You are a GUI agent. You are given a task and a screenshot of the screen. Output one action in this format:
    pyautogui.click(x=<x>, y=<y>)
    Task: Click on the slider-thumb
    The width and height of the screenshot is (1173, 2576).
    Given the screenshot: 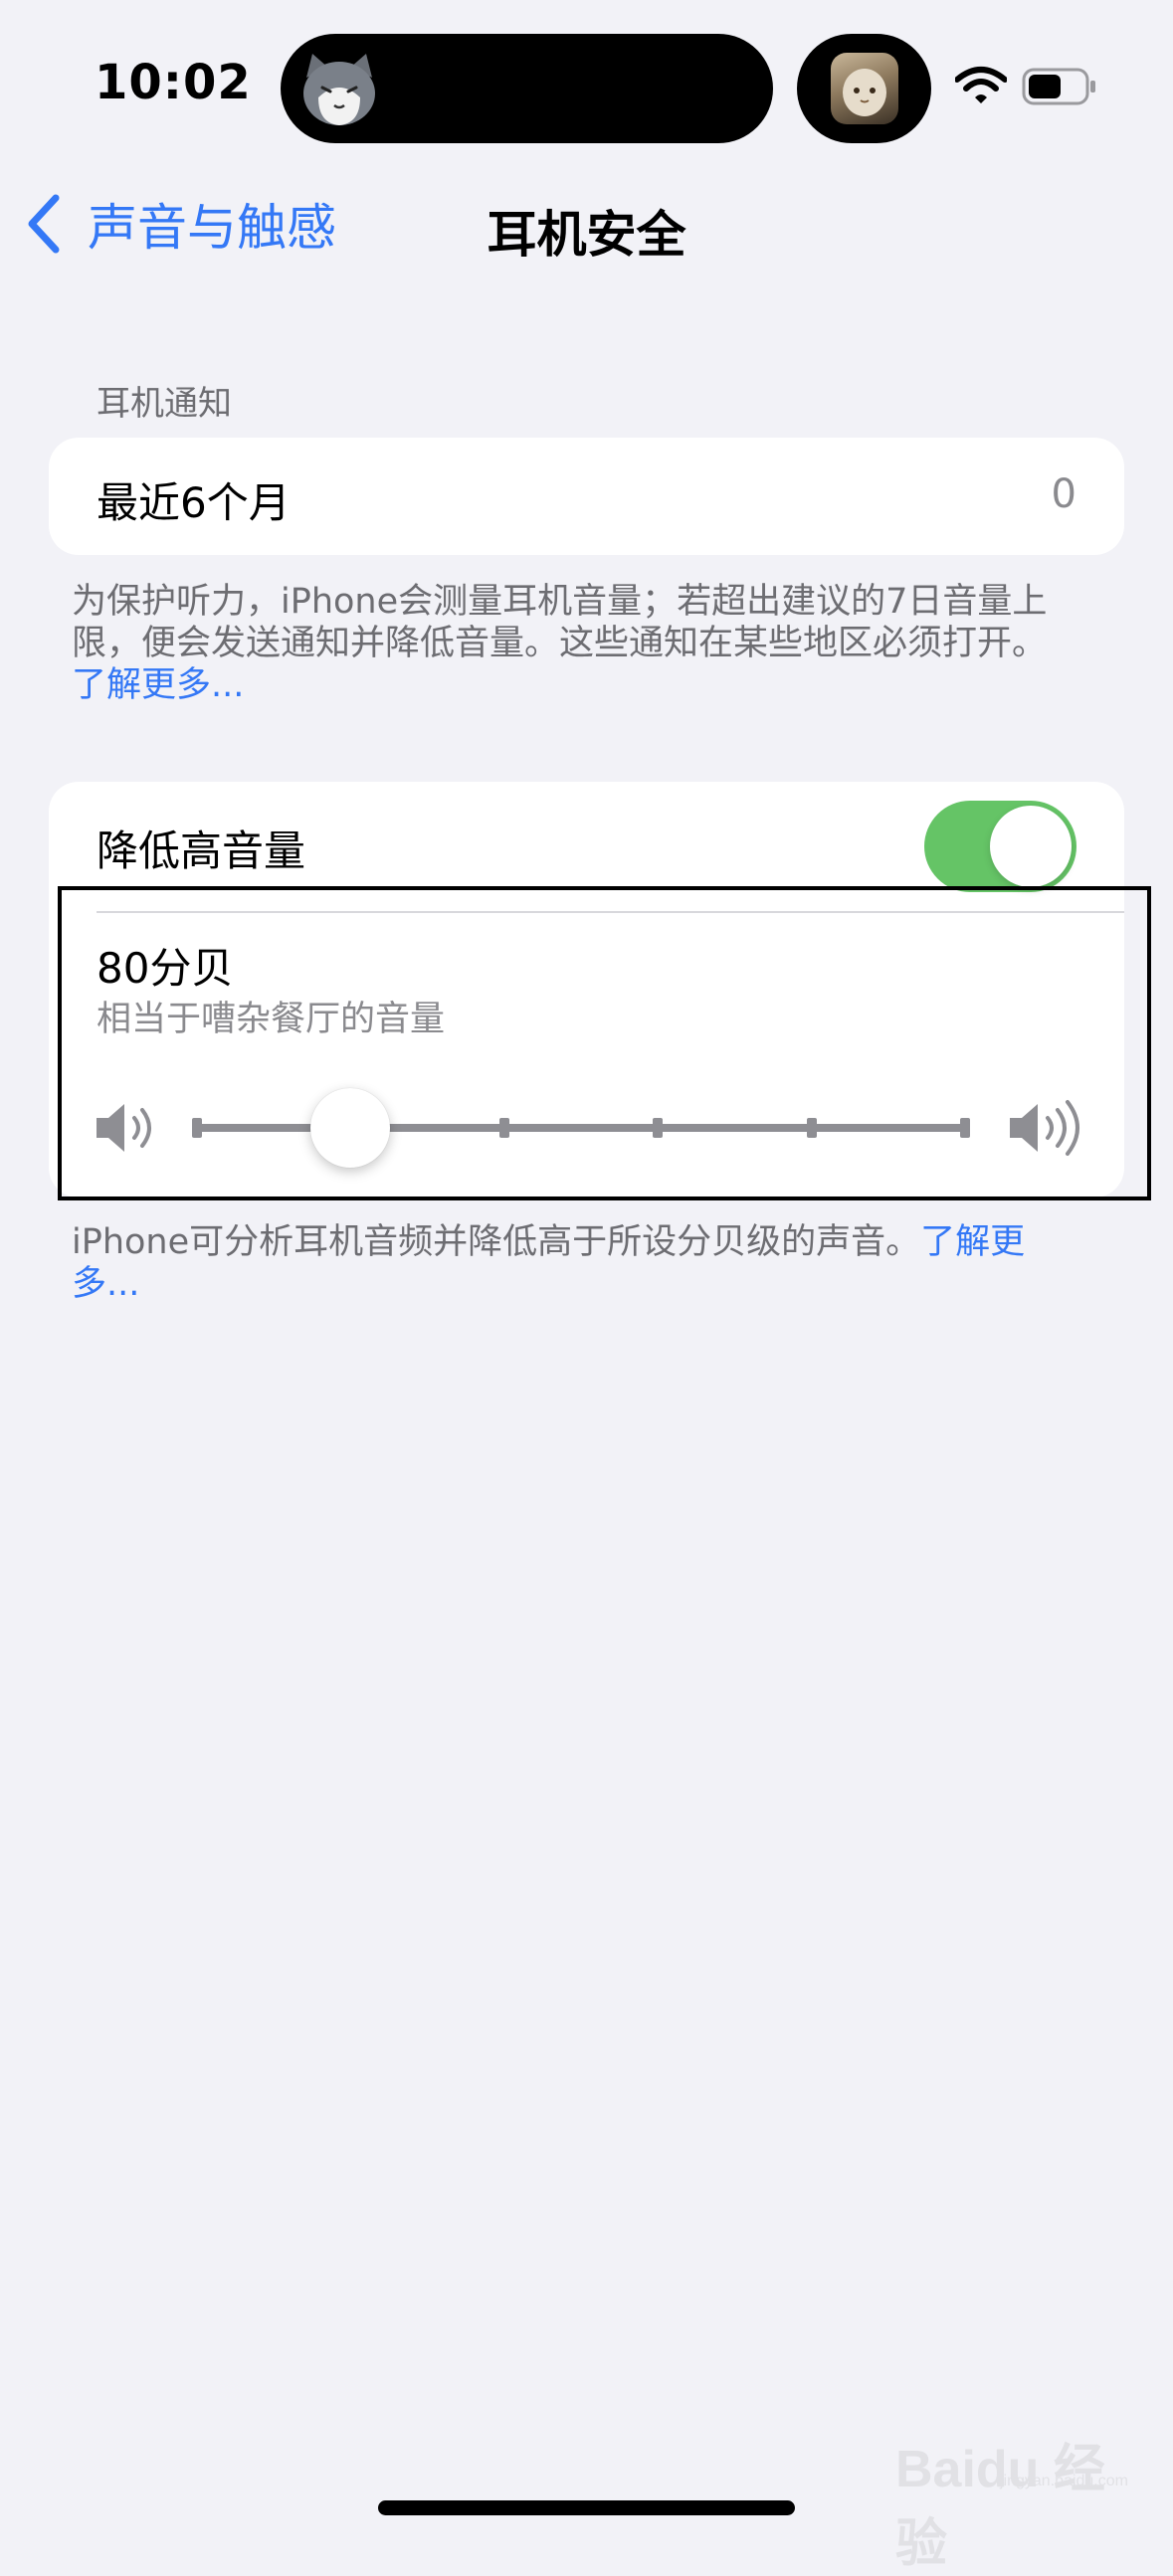 What is the action you would take?
    pyautogui.click(x=350, y=1128)
    